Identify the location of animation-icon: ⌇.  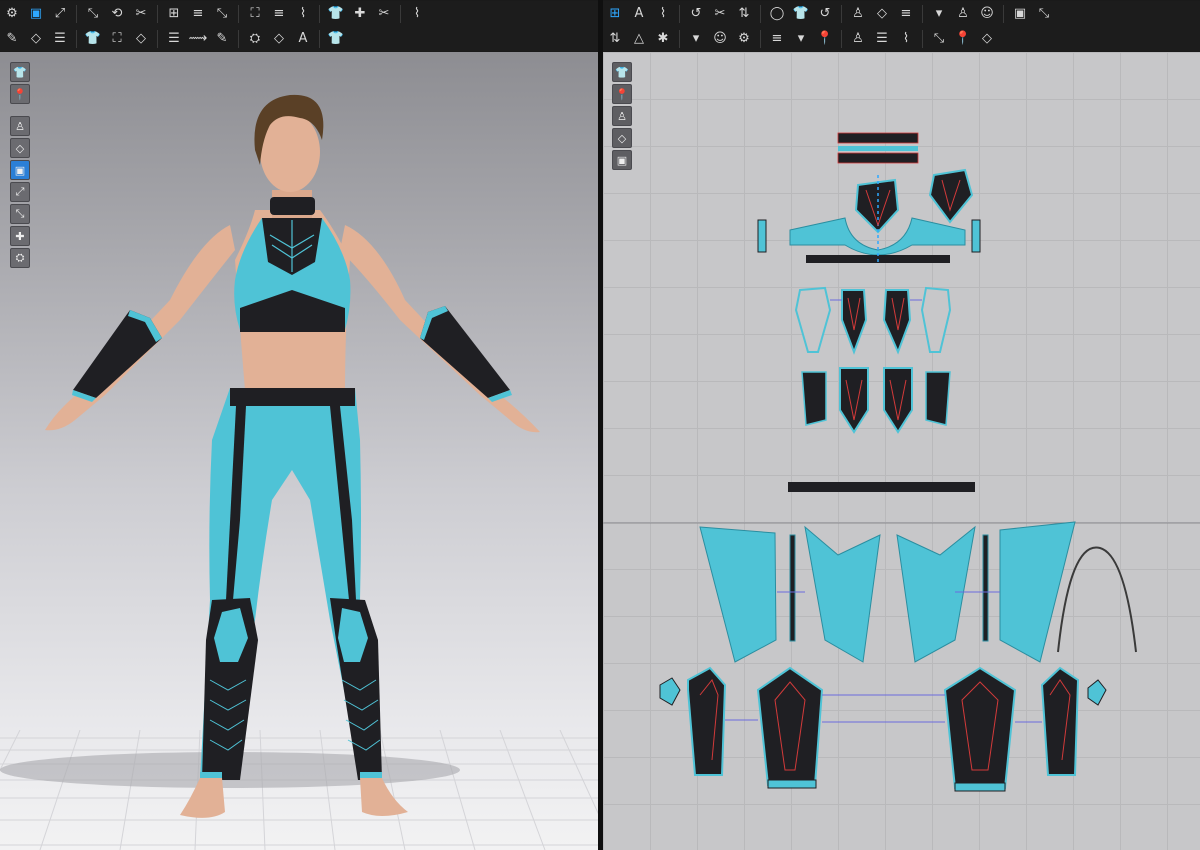
(417, 14).